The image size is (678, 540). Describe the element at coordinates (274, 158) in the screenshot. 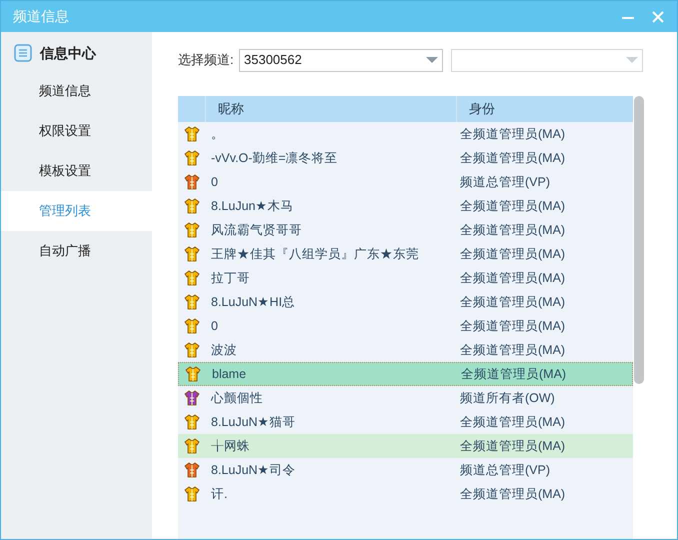

I see `nickname-cell-text: -vVv.O-勤维=凛冬将至` at that location.